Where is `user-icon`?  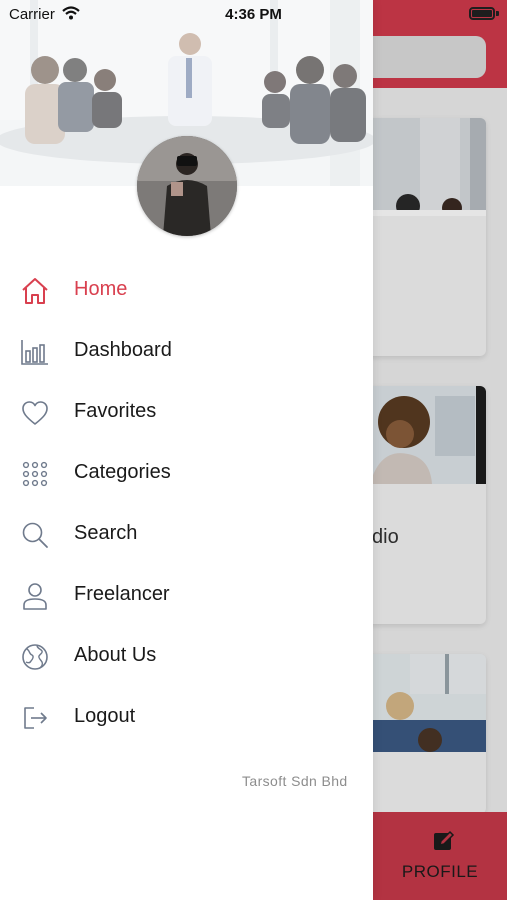 user-icon is located at coordinates (35, 596).